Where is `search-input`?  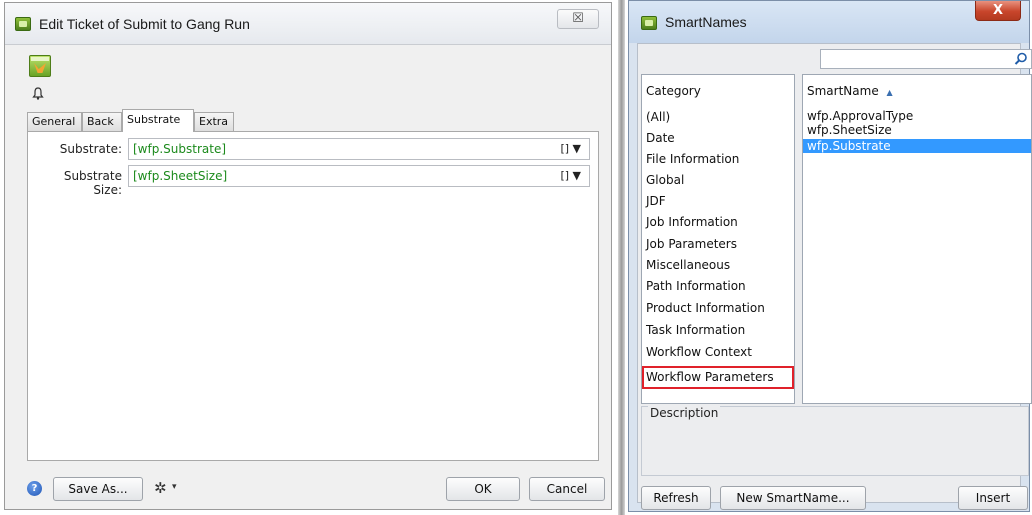 search-input is located at coordinates (926, 59).